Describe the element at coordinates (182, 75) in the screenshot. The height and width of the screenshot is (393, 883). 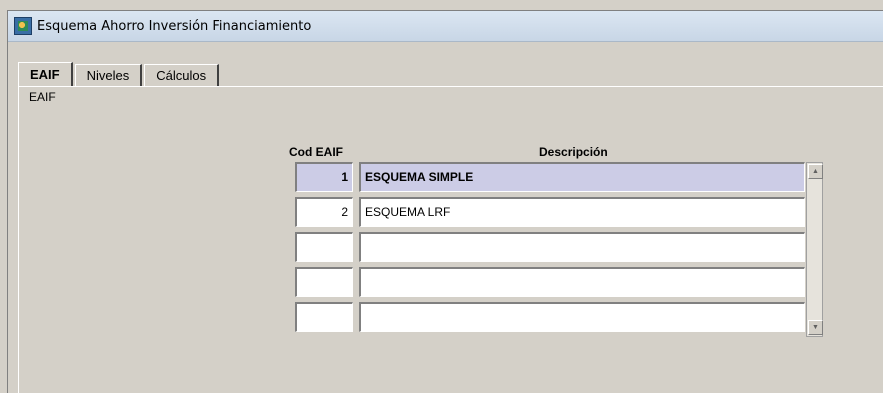
I see `tab-calculos: Cálculos` at that location.